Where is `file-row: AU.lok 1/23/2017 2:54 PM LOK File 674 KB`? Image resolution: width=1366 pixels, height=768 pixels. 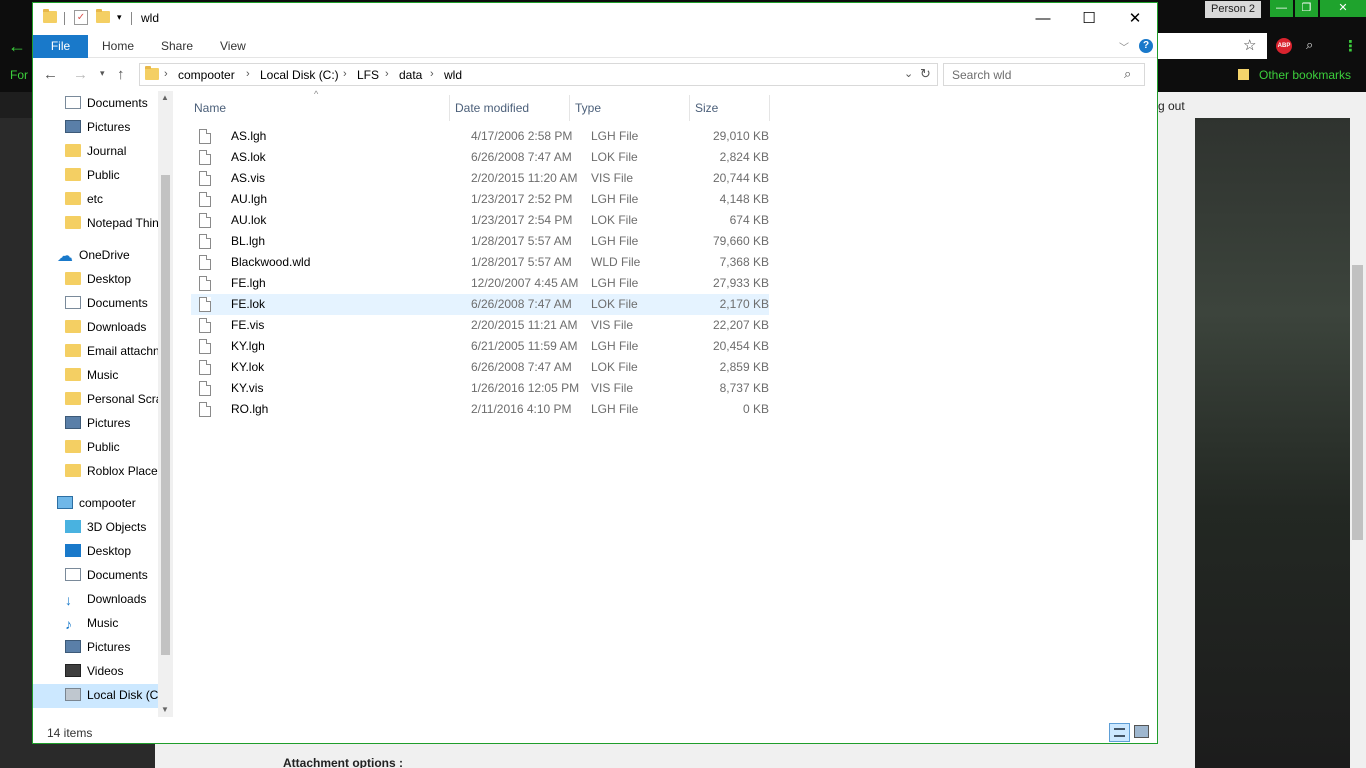 file-row: AU.lok 1/23/2017 2:54 PM LOK File 674 KB is located at coordinates (480, 220).